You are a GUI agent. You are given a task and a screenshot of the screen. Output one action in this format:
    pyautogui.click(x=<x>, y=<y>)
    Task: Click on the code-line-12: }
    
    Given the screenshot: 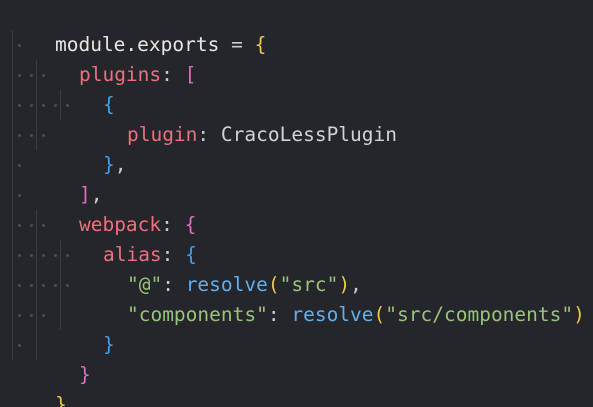 What is the action you would take?
    pyautogui.click(x=61, y=358)
    